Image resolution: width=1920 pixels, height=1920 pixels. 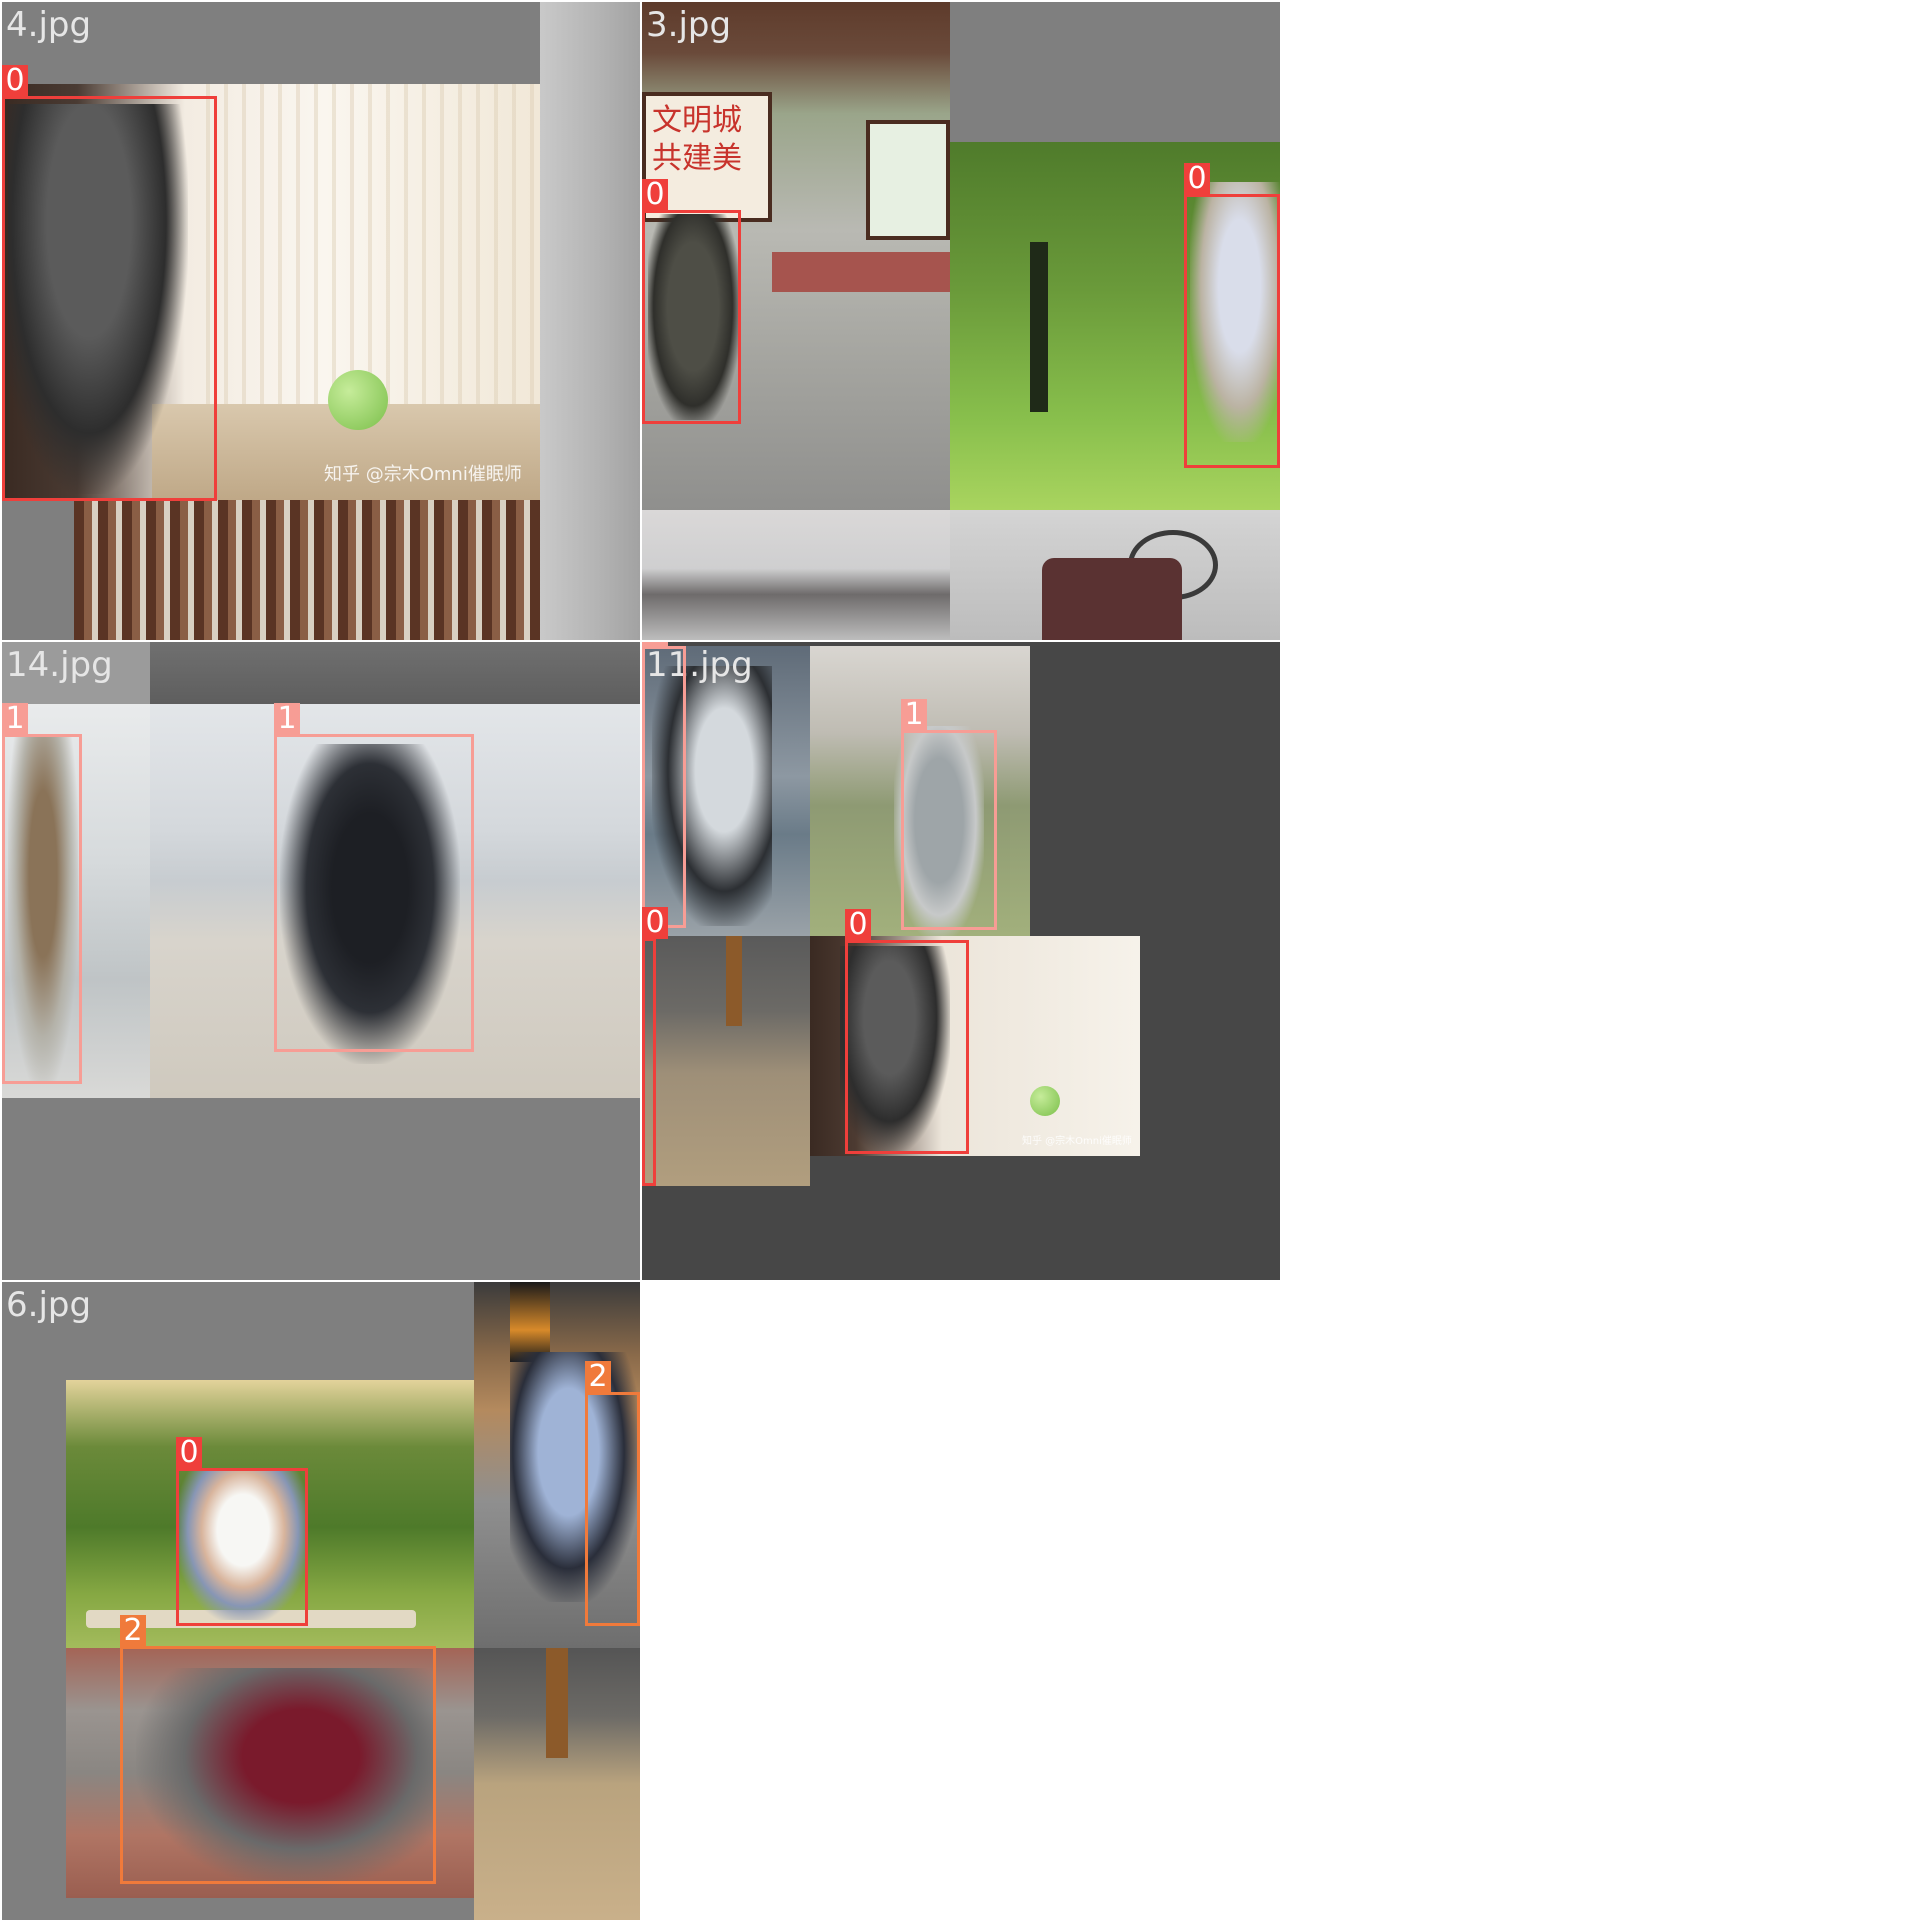 What do you see at coordinates (307, 570) in the screenshot?
I see `photo-pavilion-lattice` at bounding box center [307, 570].